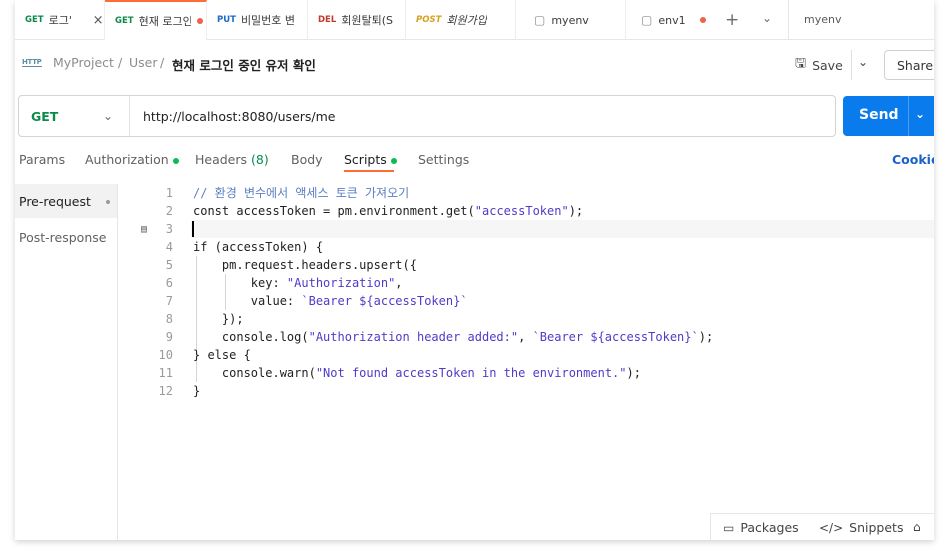 Image resolution: width=949 pixels, height=554 pixels. Describe the element at coordinates (920, 114) in the screenshot. I see `send-options-chevron-down-icon: ⌄` at that location.